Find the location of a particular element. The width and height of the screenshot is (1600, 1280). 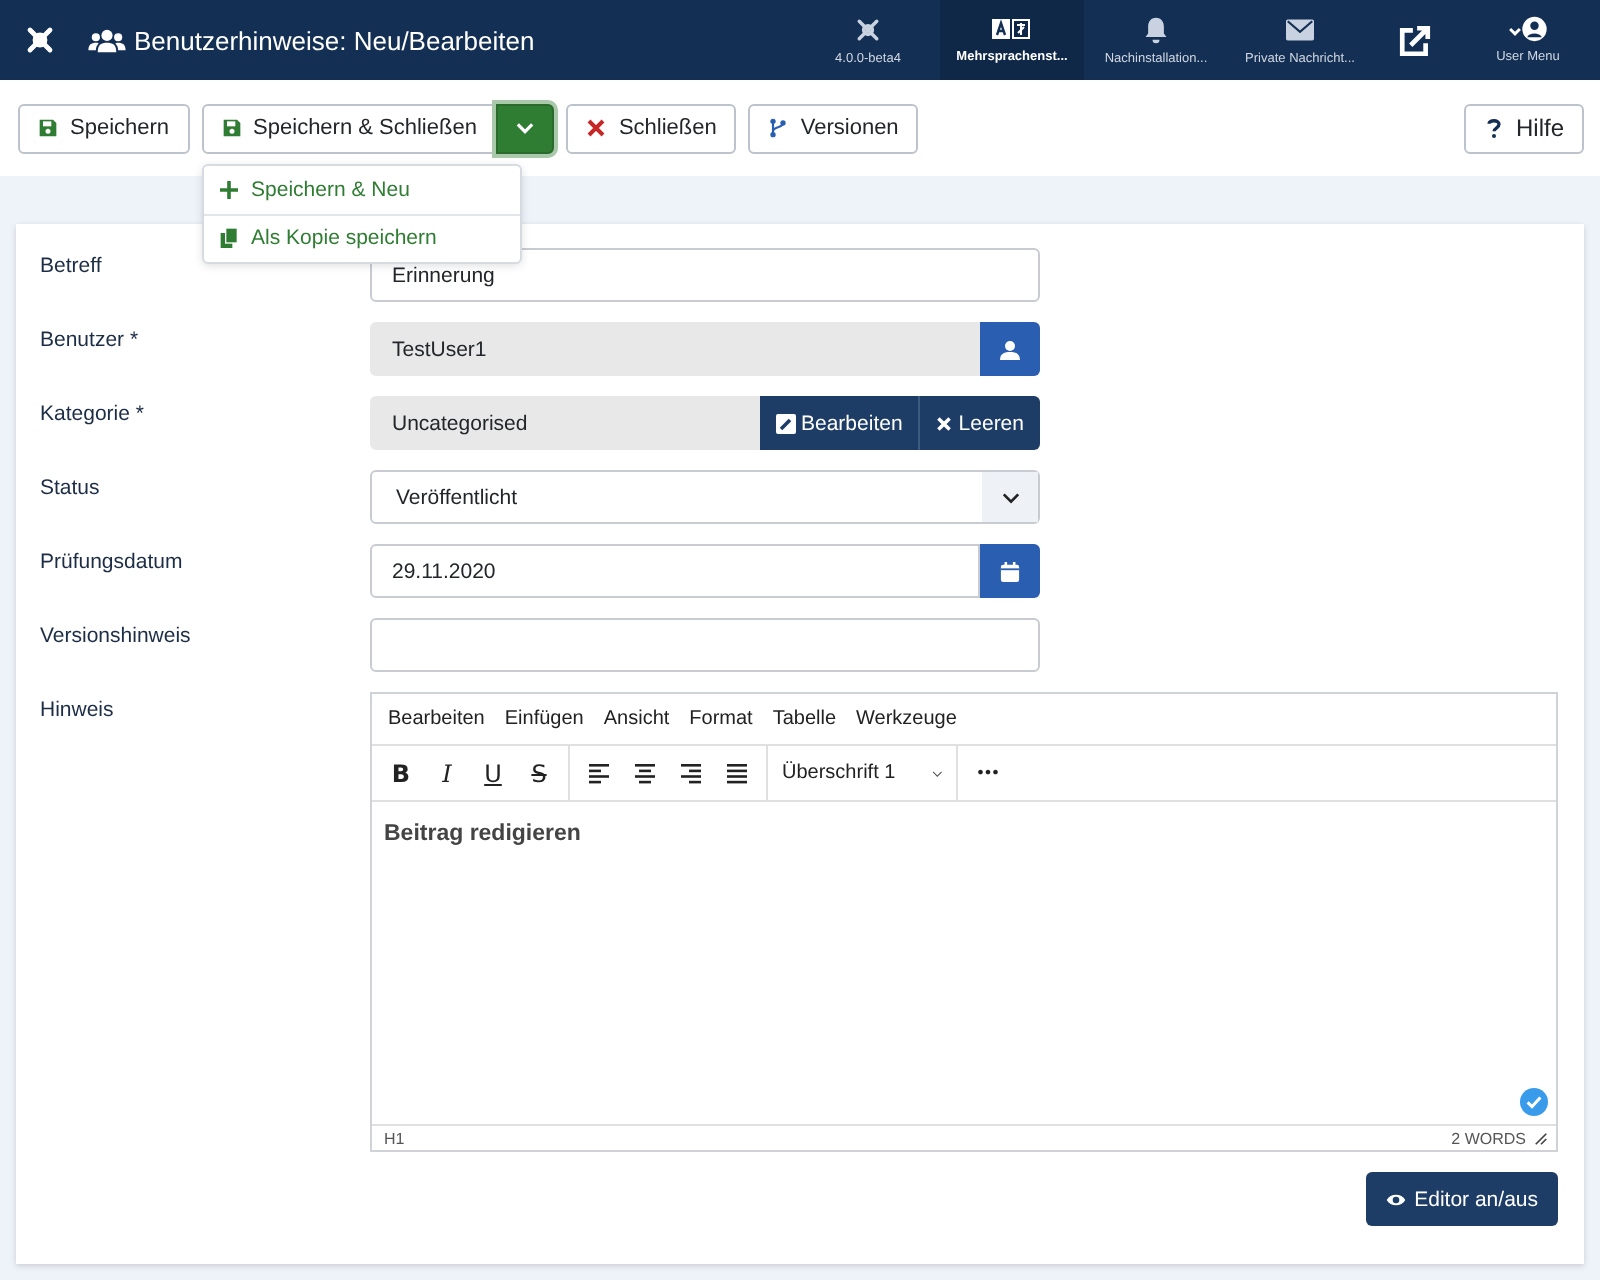

editor-heading: Beitrag redigieren is located at coordinates (482, 834).